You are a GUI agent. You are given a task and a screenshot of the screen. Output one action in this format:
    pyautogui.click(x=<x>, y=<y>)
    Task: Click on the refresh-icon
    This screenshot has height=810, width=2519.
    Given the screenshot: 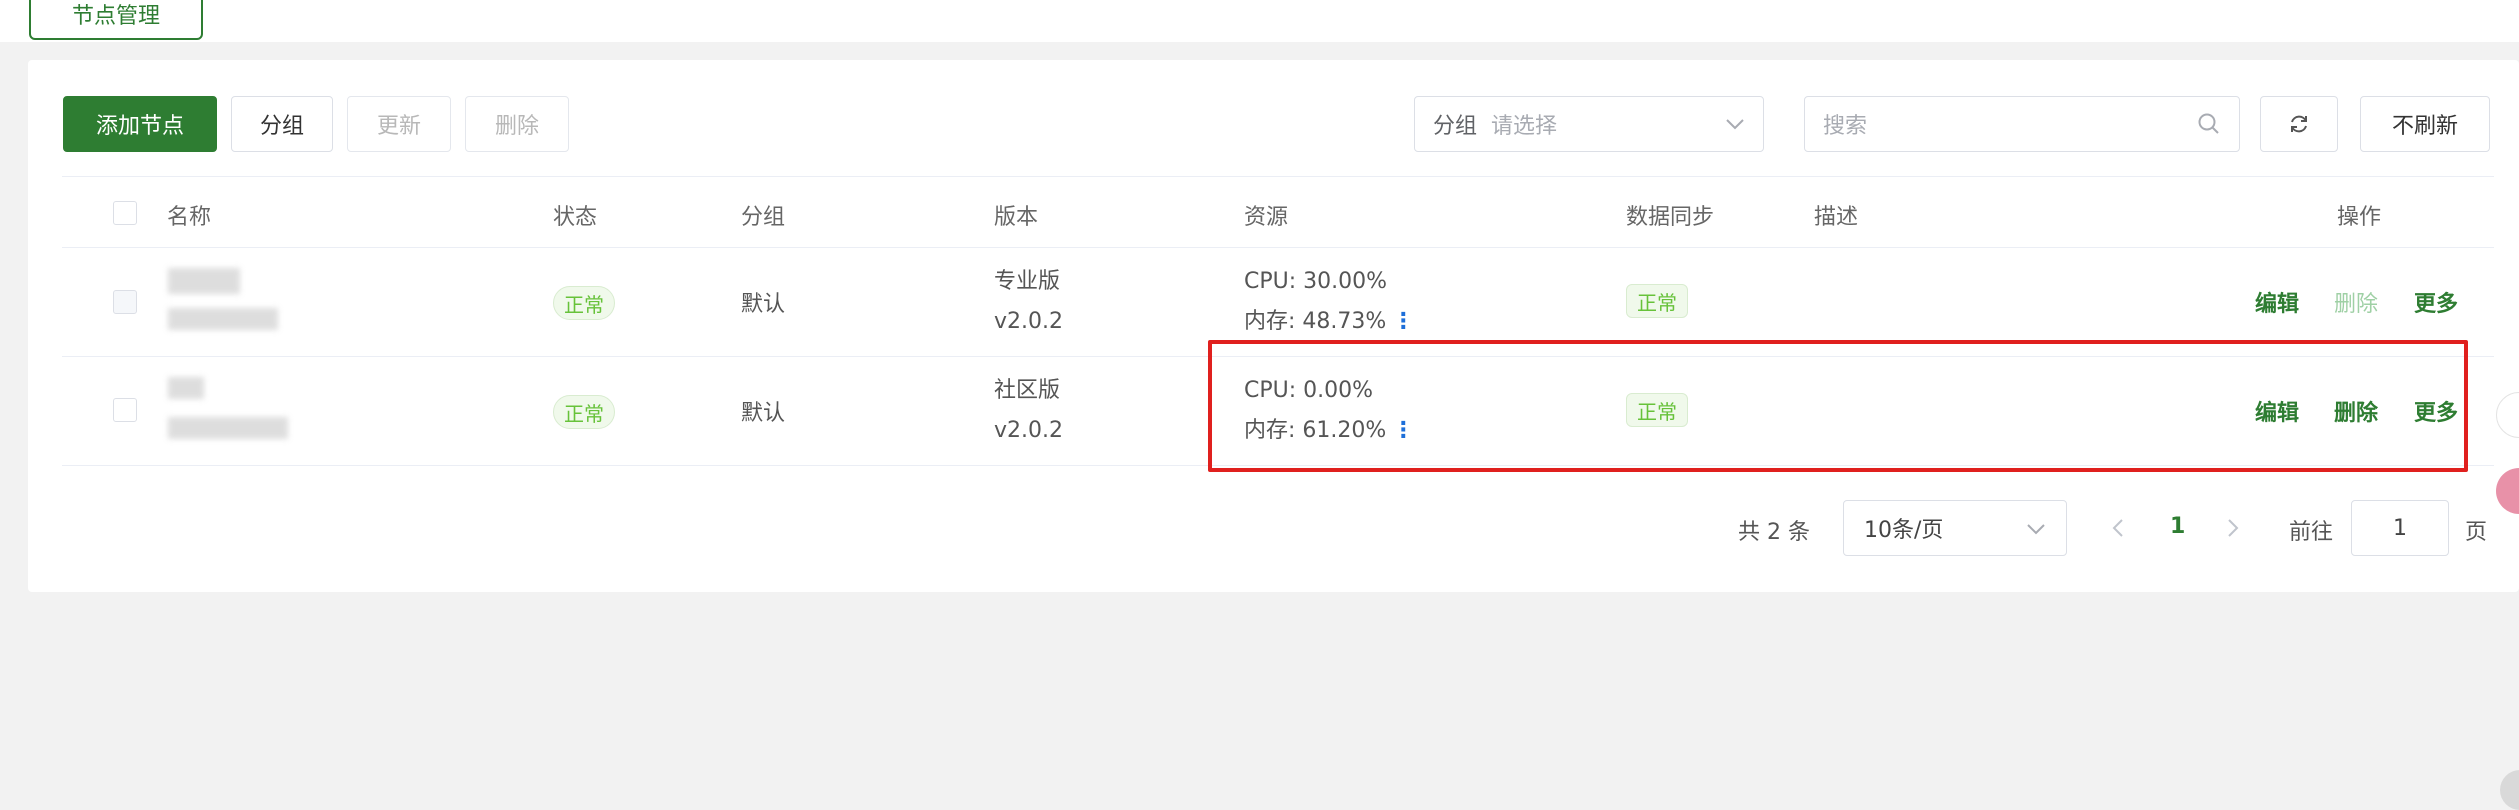 What is the action you would take?
    pyautogui.click(x=2299, y=124)
    